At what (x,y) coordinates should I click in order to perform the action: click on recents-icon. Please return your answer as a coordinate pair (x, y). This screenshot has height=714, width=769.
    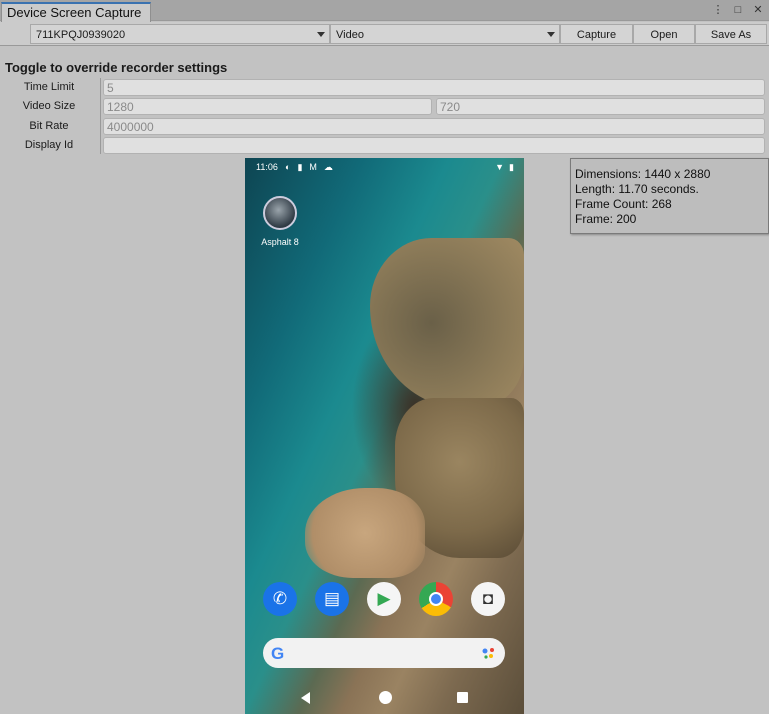
    Looking at the image, I should click on (462, 697).